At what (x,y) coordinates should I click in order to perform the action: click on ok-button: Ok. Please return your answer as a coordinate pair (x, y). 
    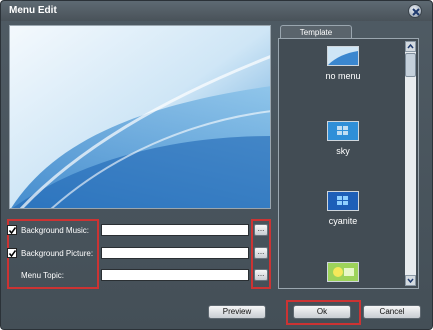
    Looking at the image, I should click on (322, 312).